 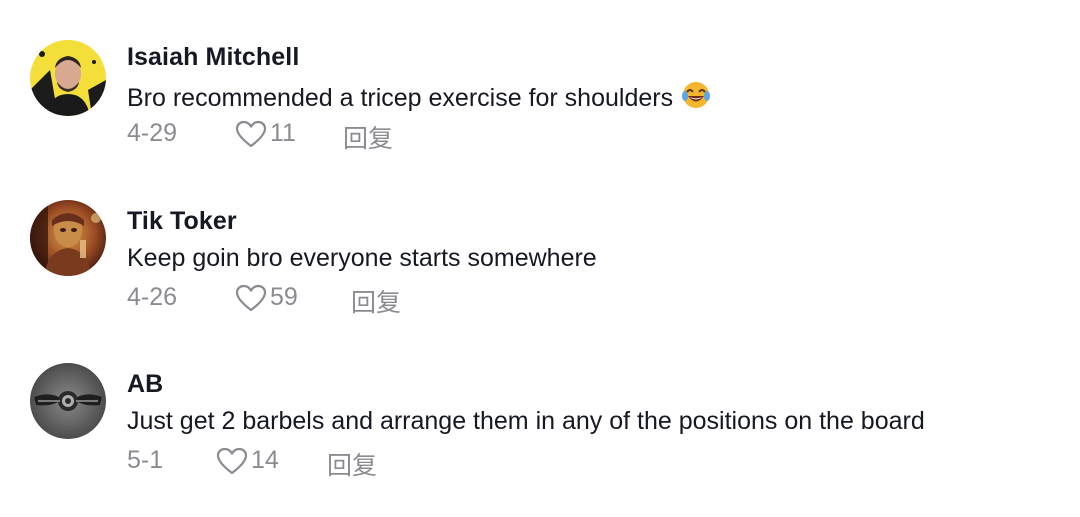 What do you see at coordinates (284, 297) in the screenshot?
I see `like-count: 59` at bounding box center [284, 297].